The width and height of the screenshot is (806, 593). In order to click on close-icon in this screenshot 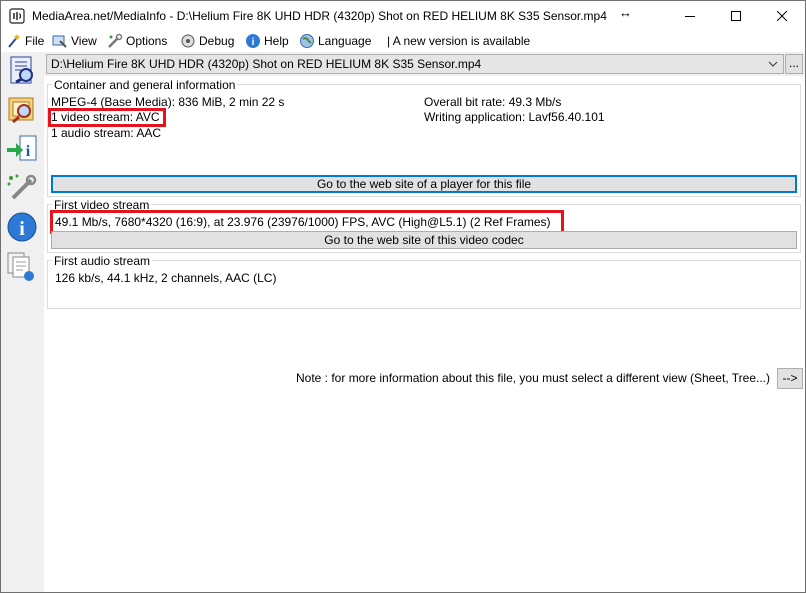, I will do `click(782, 16)`.